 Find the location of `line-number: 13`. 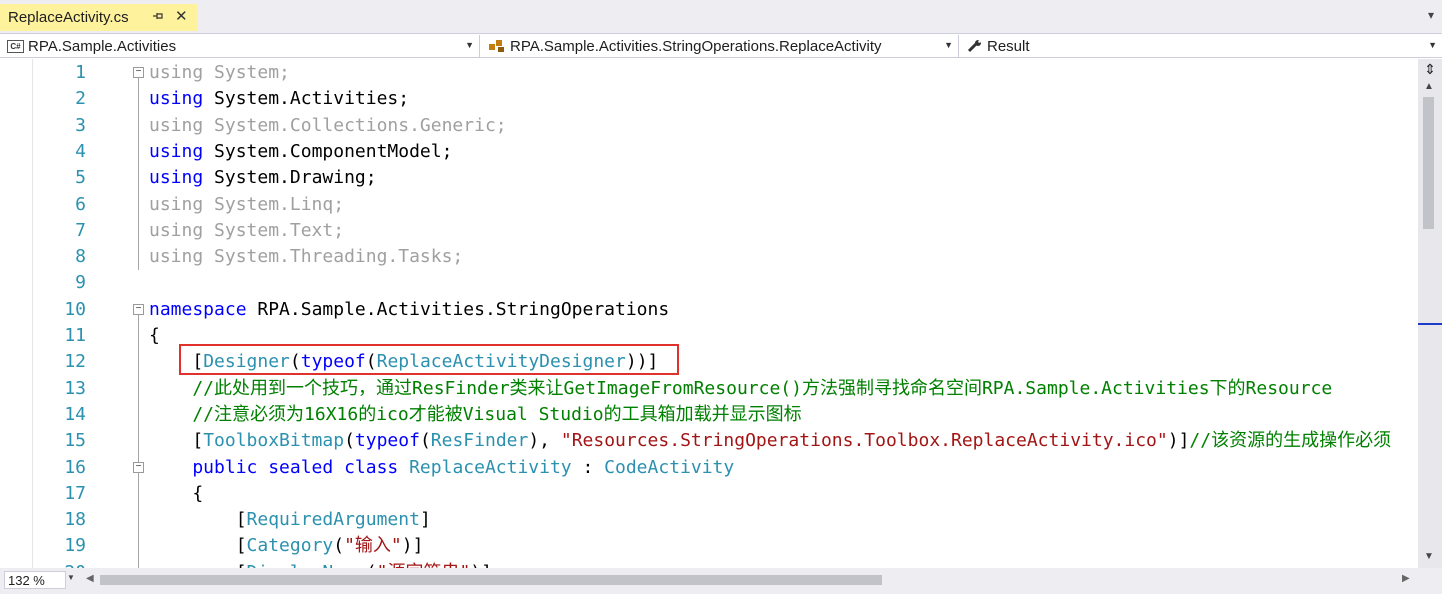

line-number: 13 is located at coordinates (75, 388).